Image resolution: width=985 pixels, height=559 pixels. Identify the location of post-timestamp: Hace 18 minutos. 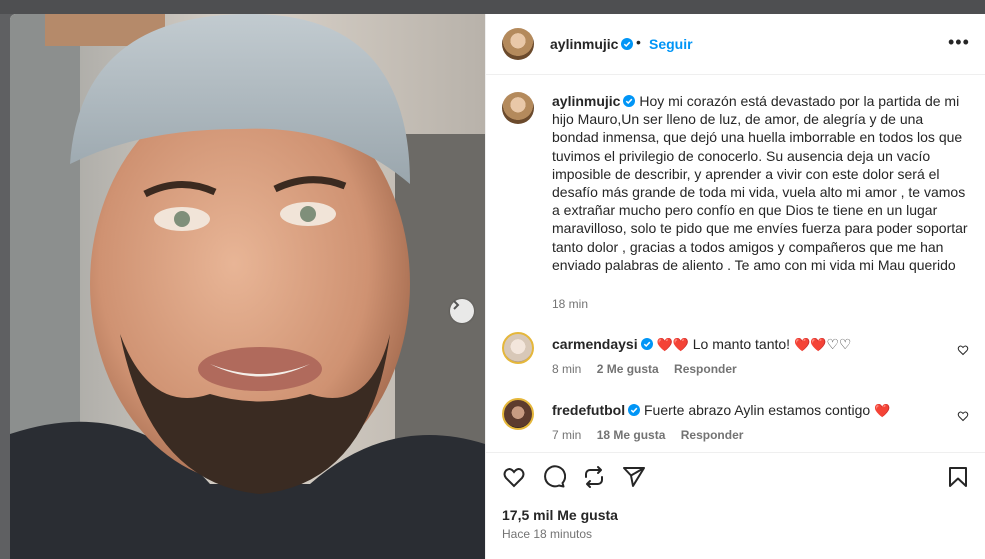
(547, 534).